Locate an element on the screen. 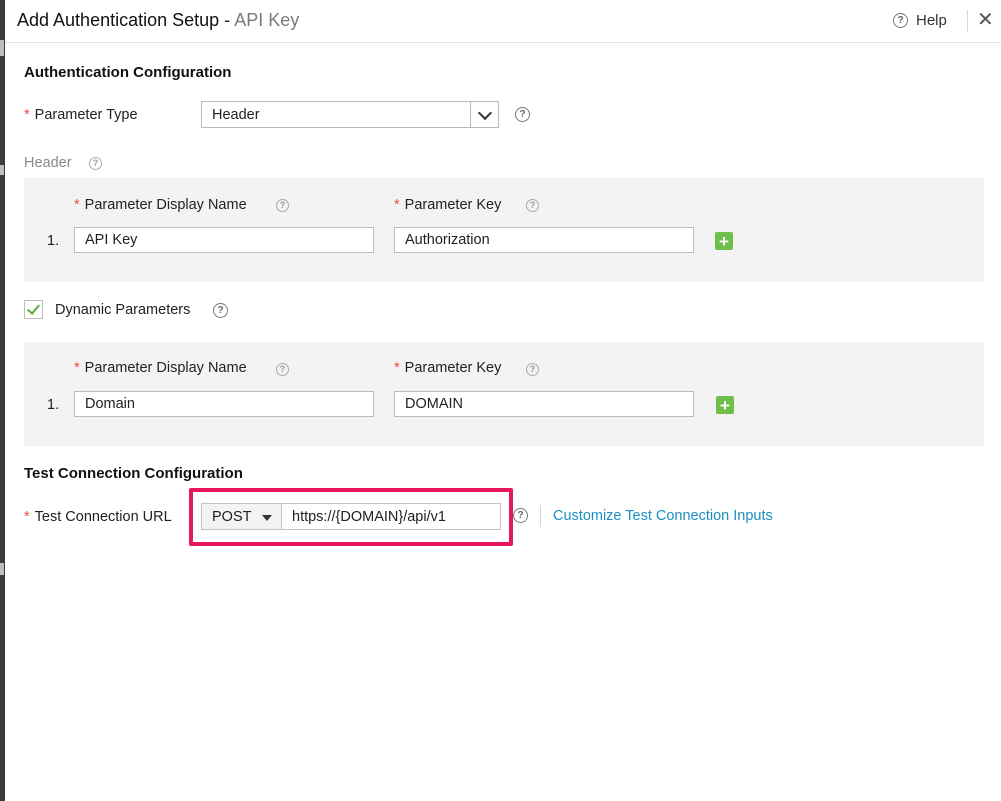  checkmark-icon is located at coordinates (33, 308).